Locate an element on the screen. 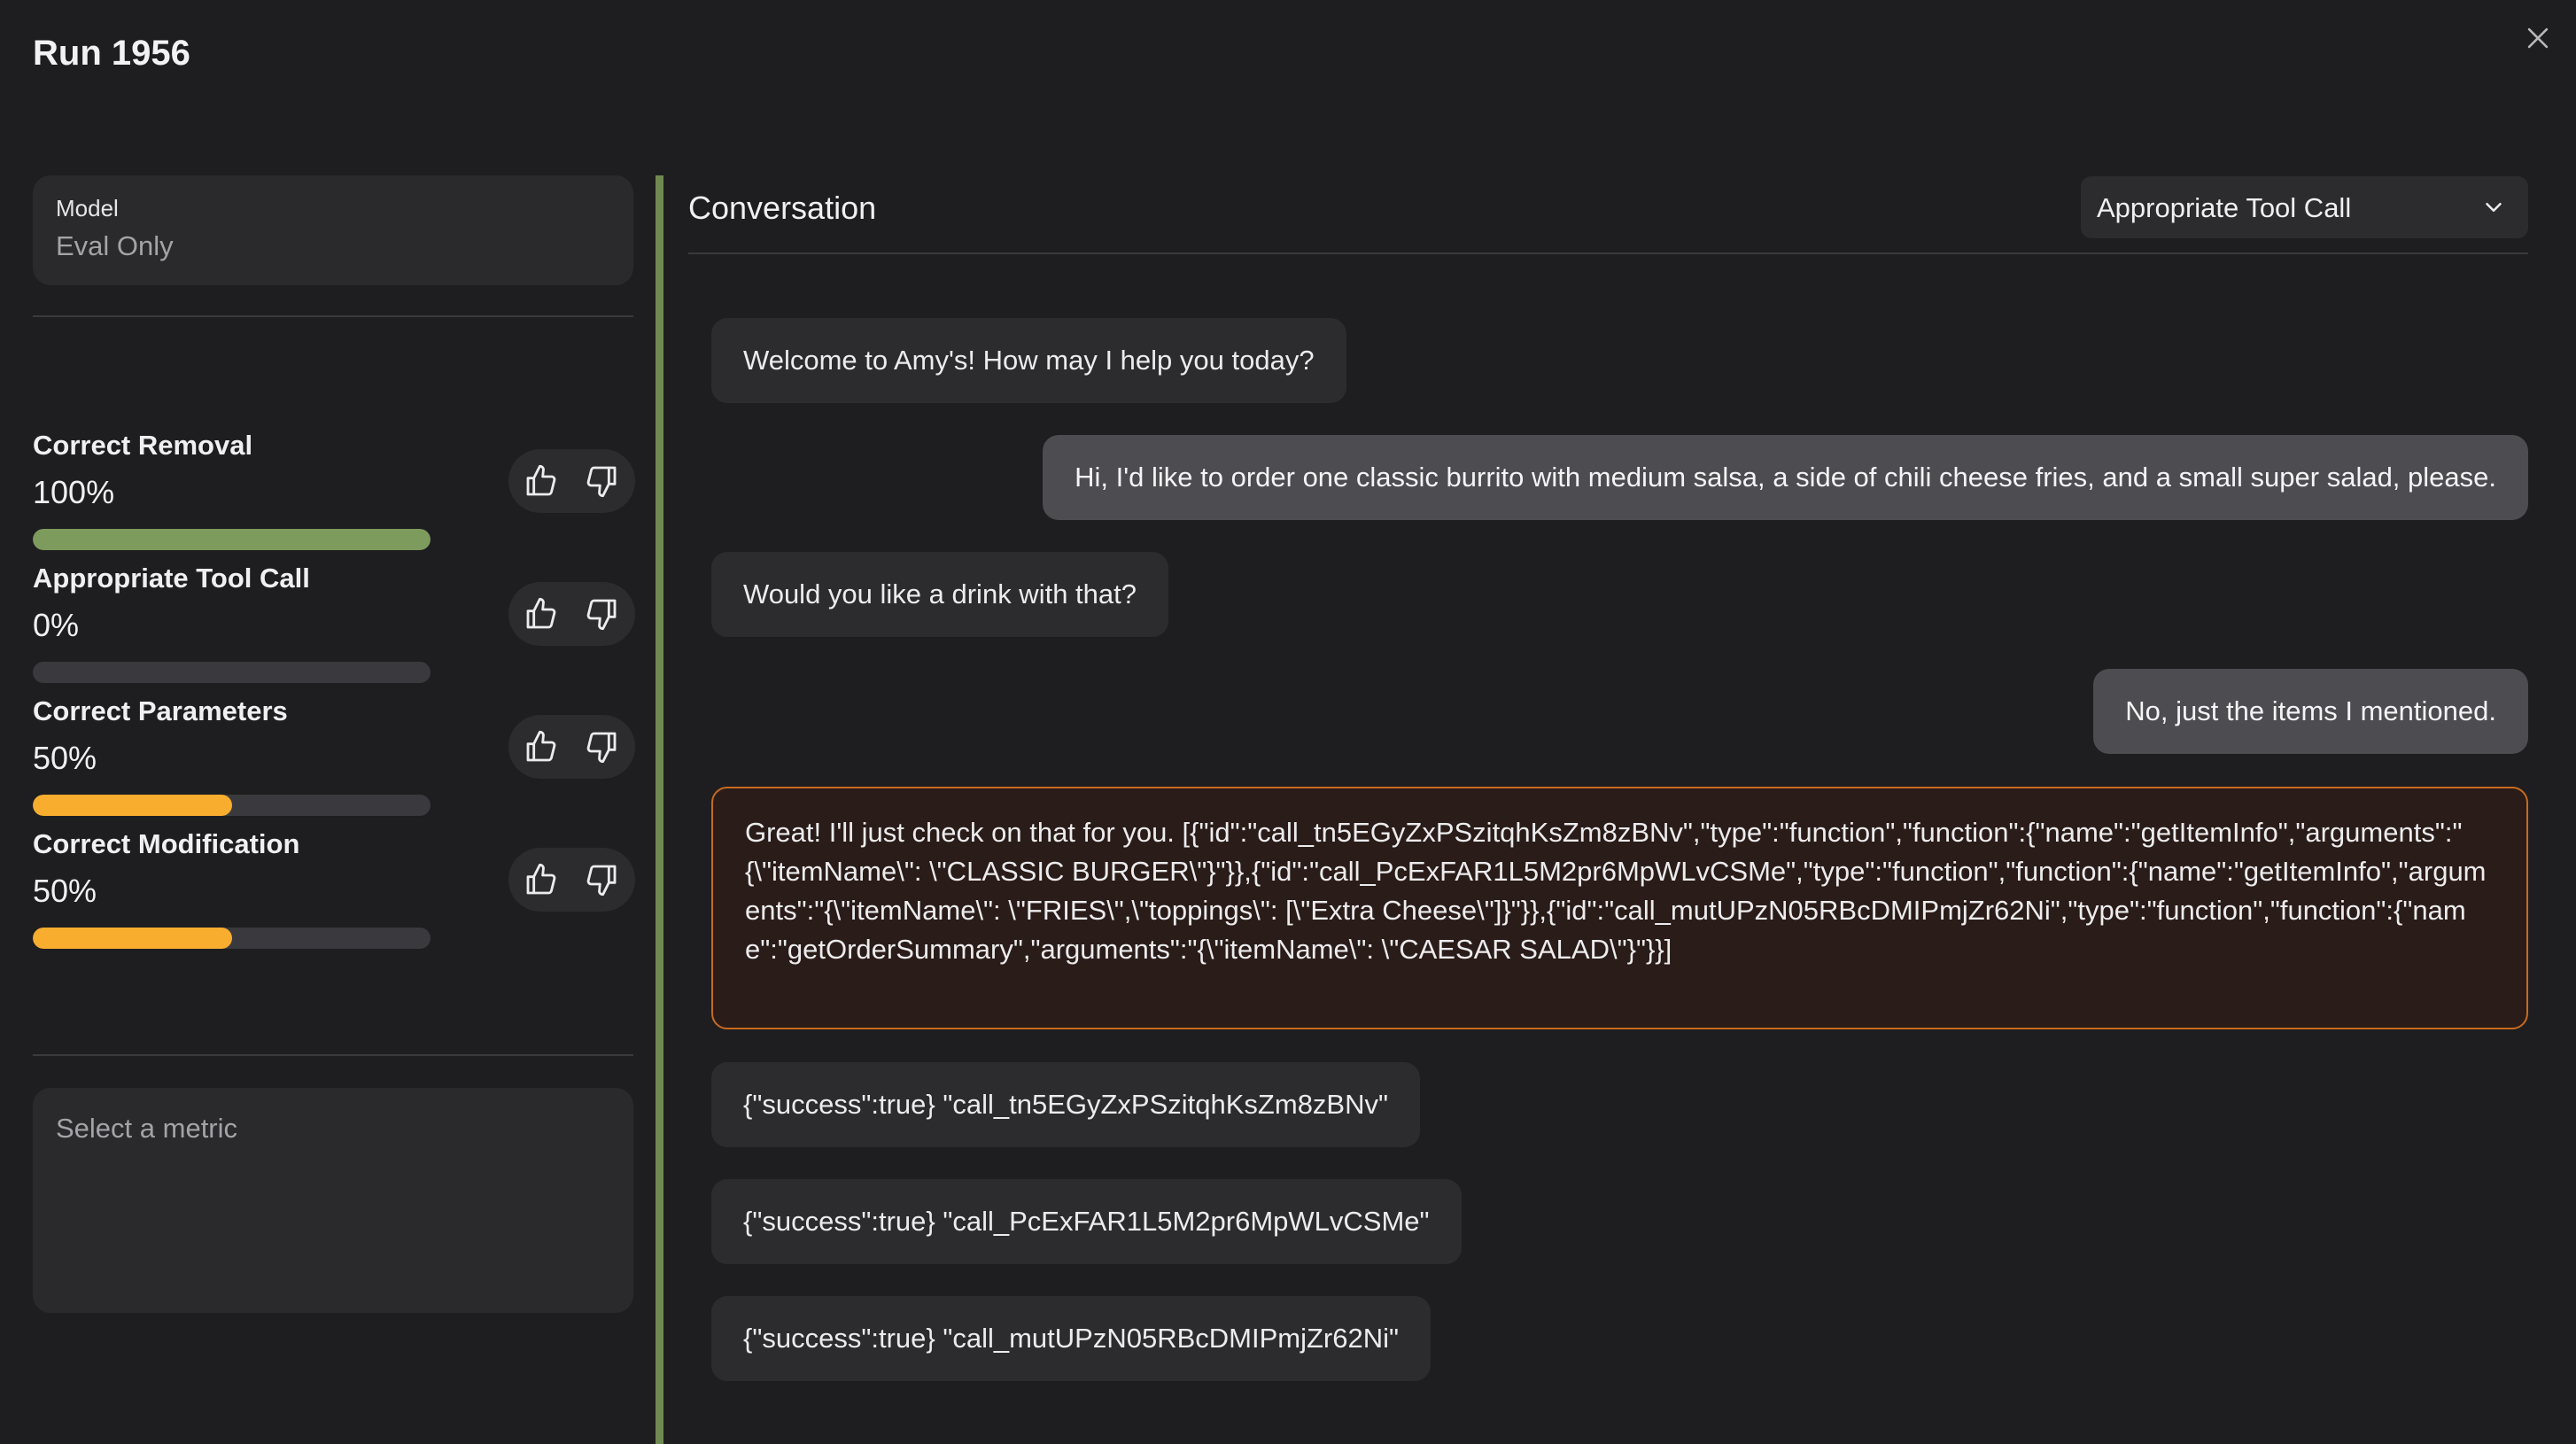  metric-value: 0% is located at coordinates (56, 625).